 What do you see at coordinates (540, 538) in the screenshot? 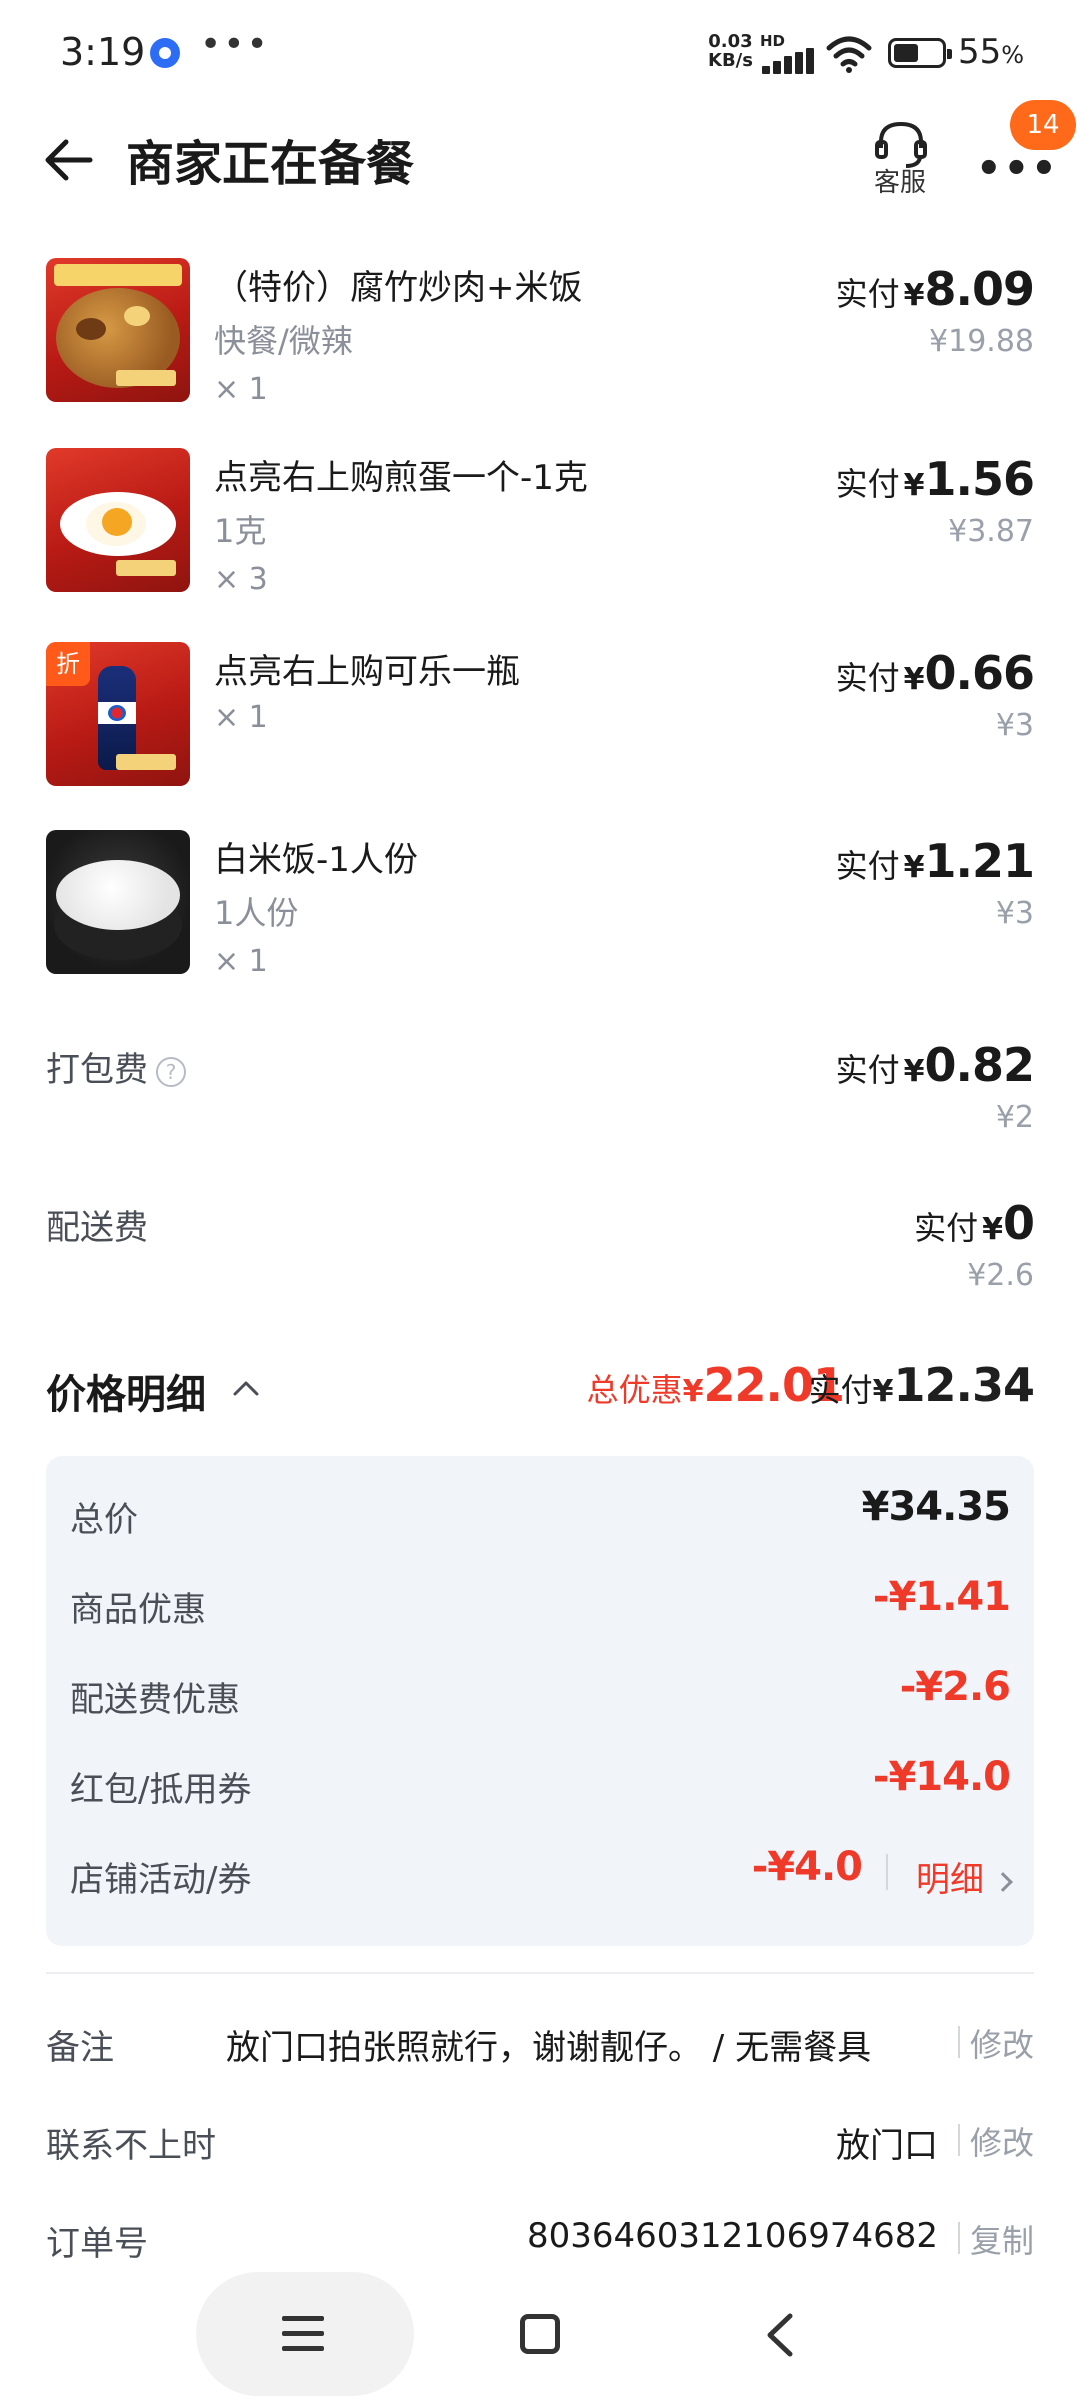
I see `order-item: 点亮右上购煎蛋一个-1克 1克 × 3 实付 ¥1.56 ¥3.87` at bounding box center [540, 538].